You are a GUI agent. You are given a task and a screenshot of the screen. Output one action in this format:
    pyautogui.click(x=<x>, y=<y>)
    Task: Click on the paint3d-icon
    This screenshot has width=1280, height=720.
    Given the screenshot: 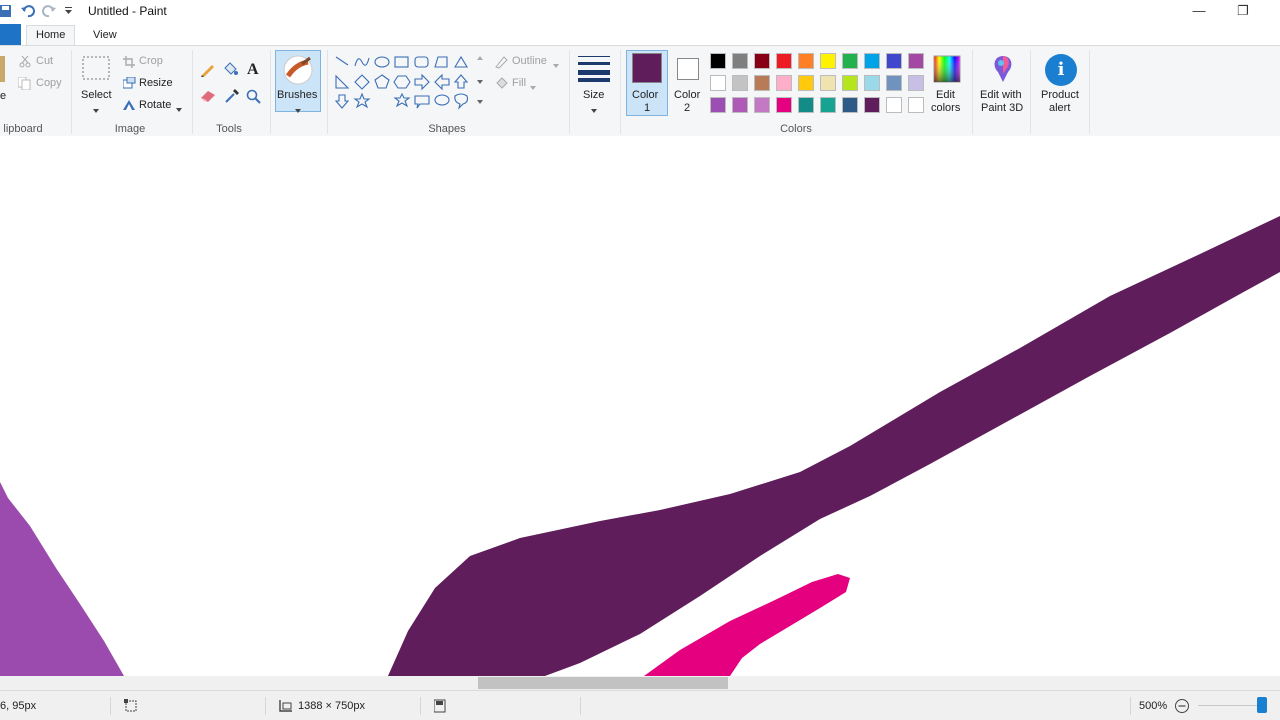 What is the action you would take?
    pyautogui.click(x=1003, y=70)
    